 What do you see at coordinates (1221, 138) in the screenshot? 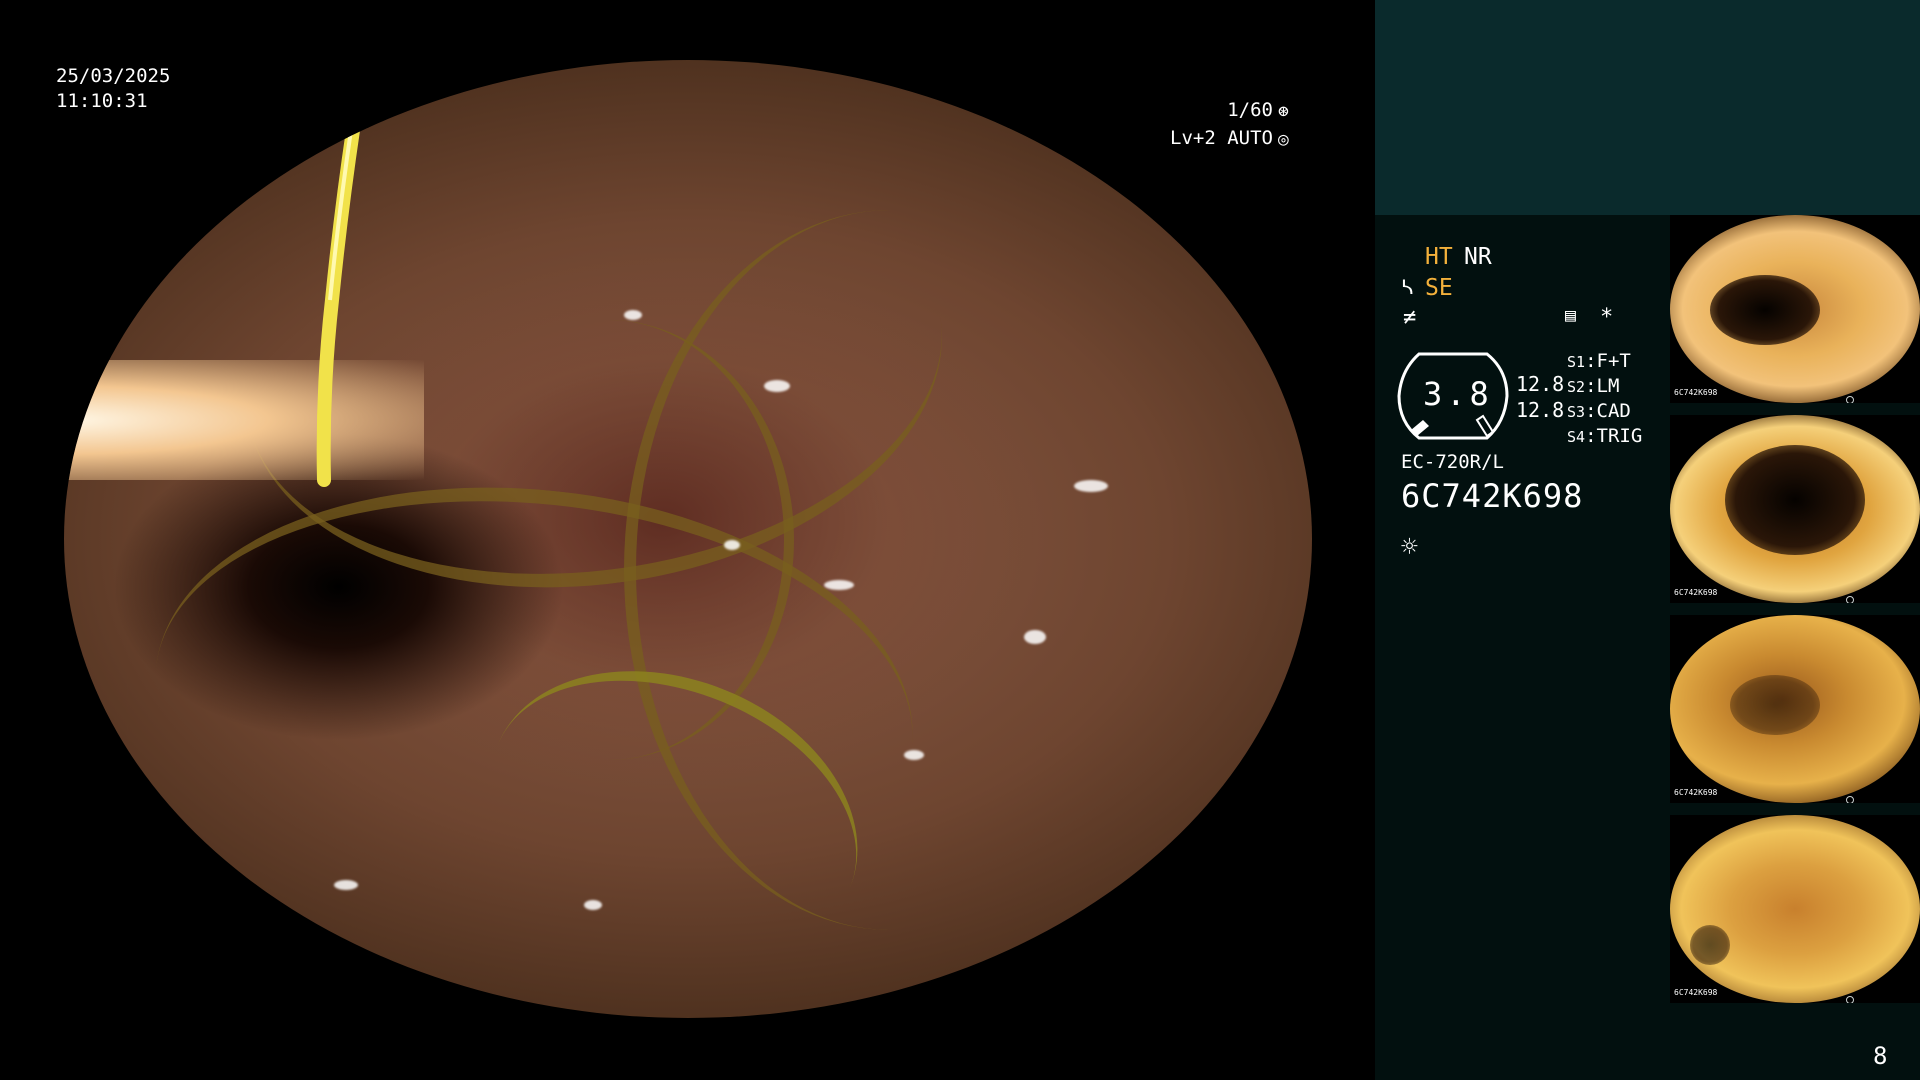
I see `iris-mode-readout: Lv+2 AUTO` at bounding box center [1221, 138].